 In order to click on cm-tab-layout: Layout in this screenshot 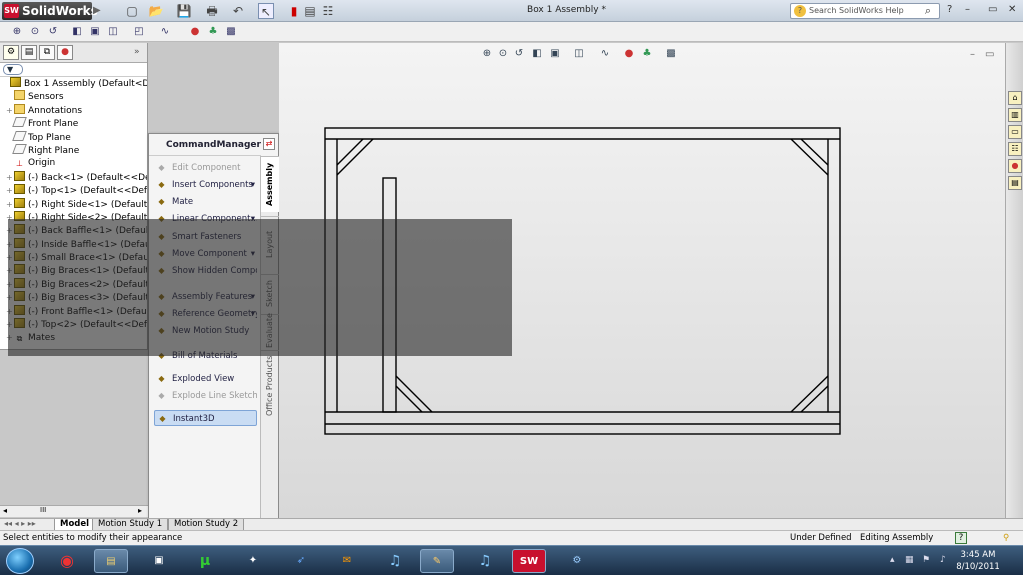, I will do `click(270, 244)`.